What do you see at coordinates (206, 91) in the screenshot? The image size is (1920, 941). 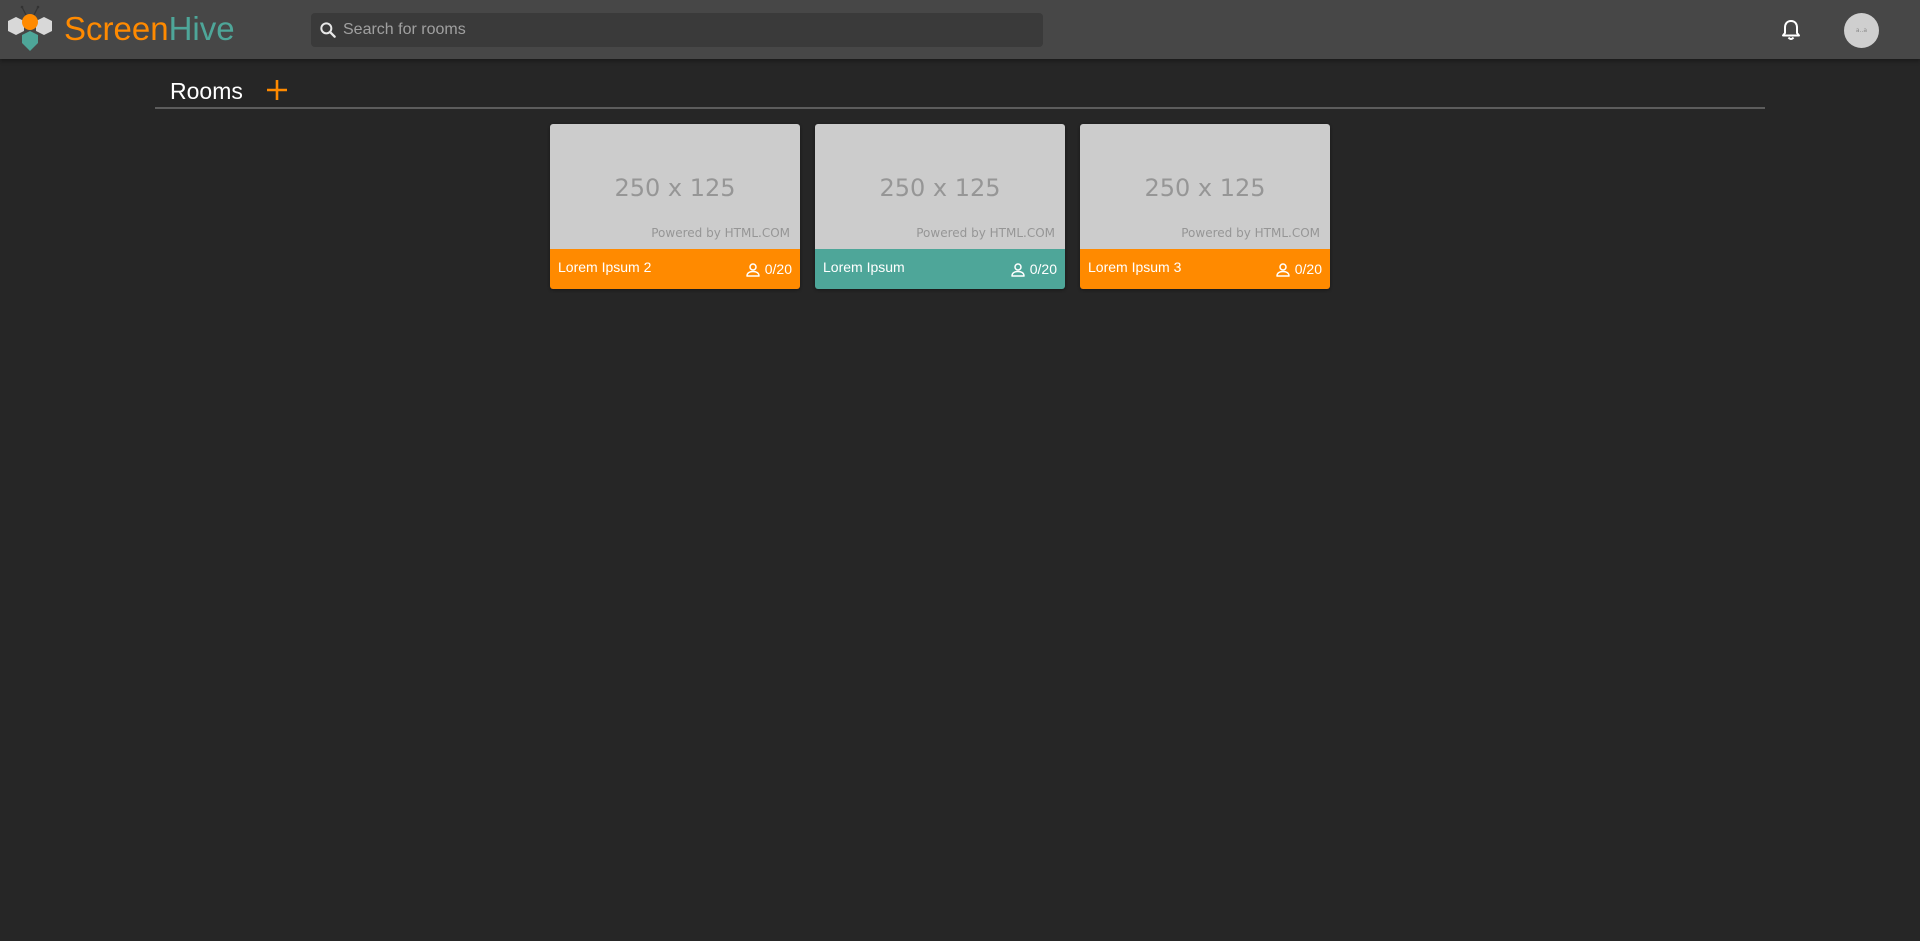 I see `page-title: Rooms` at bounding box center [206, 91].